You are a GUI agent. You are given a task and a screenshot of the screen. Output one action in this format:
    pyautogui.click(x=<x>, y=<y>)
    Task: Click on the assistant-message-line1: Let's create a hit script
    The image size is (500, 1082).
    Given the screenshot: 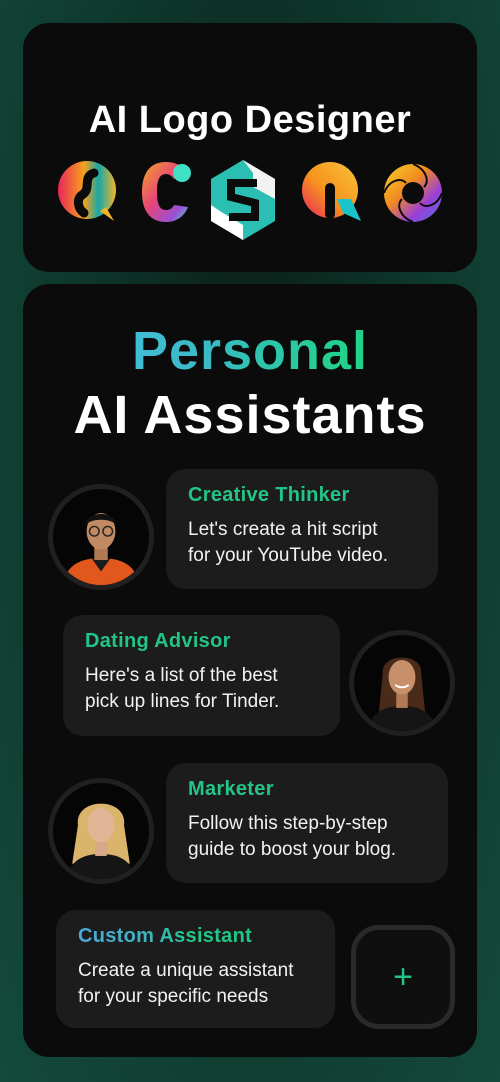 What is the action you would take?
    pyautogui.click(x=283, y=529)
    